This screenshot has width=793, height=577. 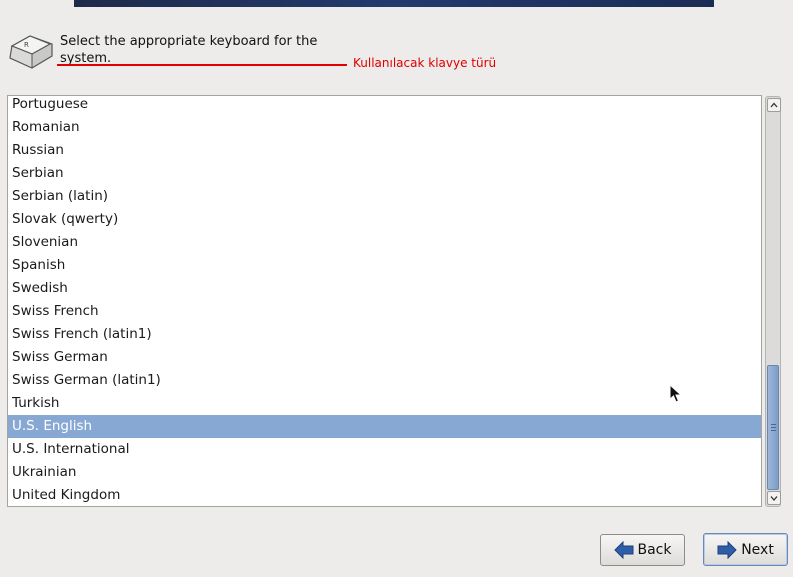 I want to click on list-item: Russian, so click(x=384, y=150).